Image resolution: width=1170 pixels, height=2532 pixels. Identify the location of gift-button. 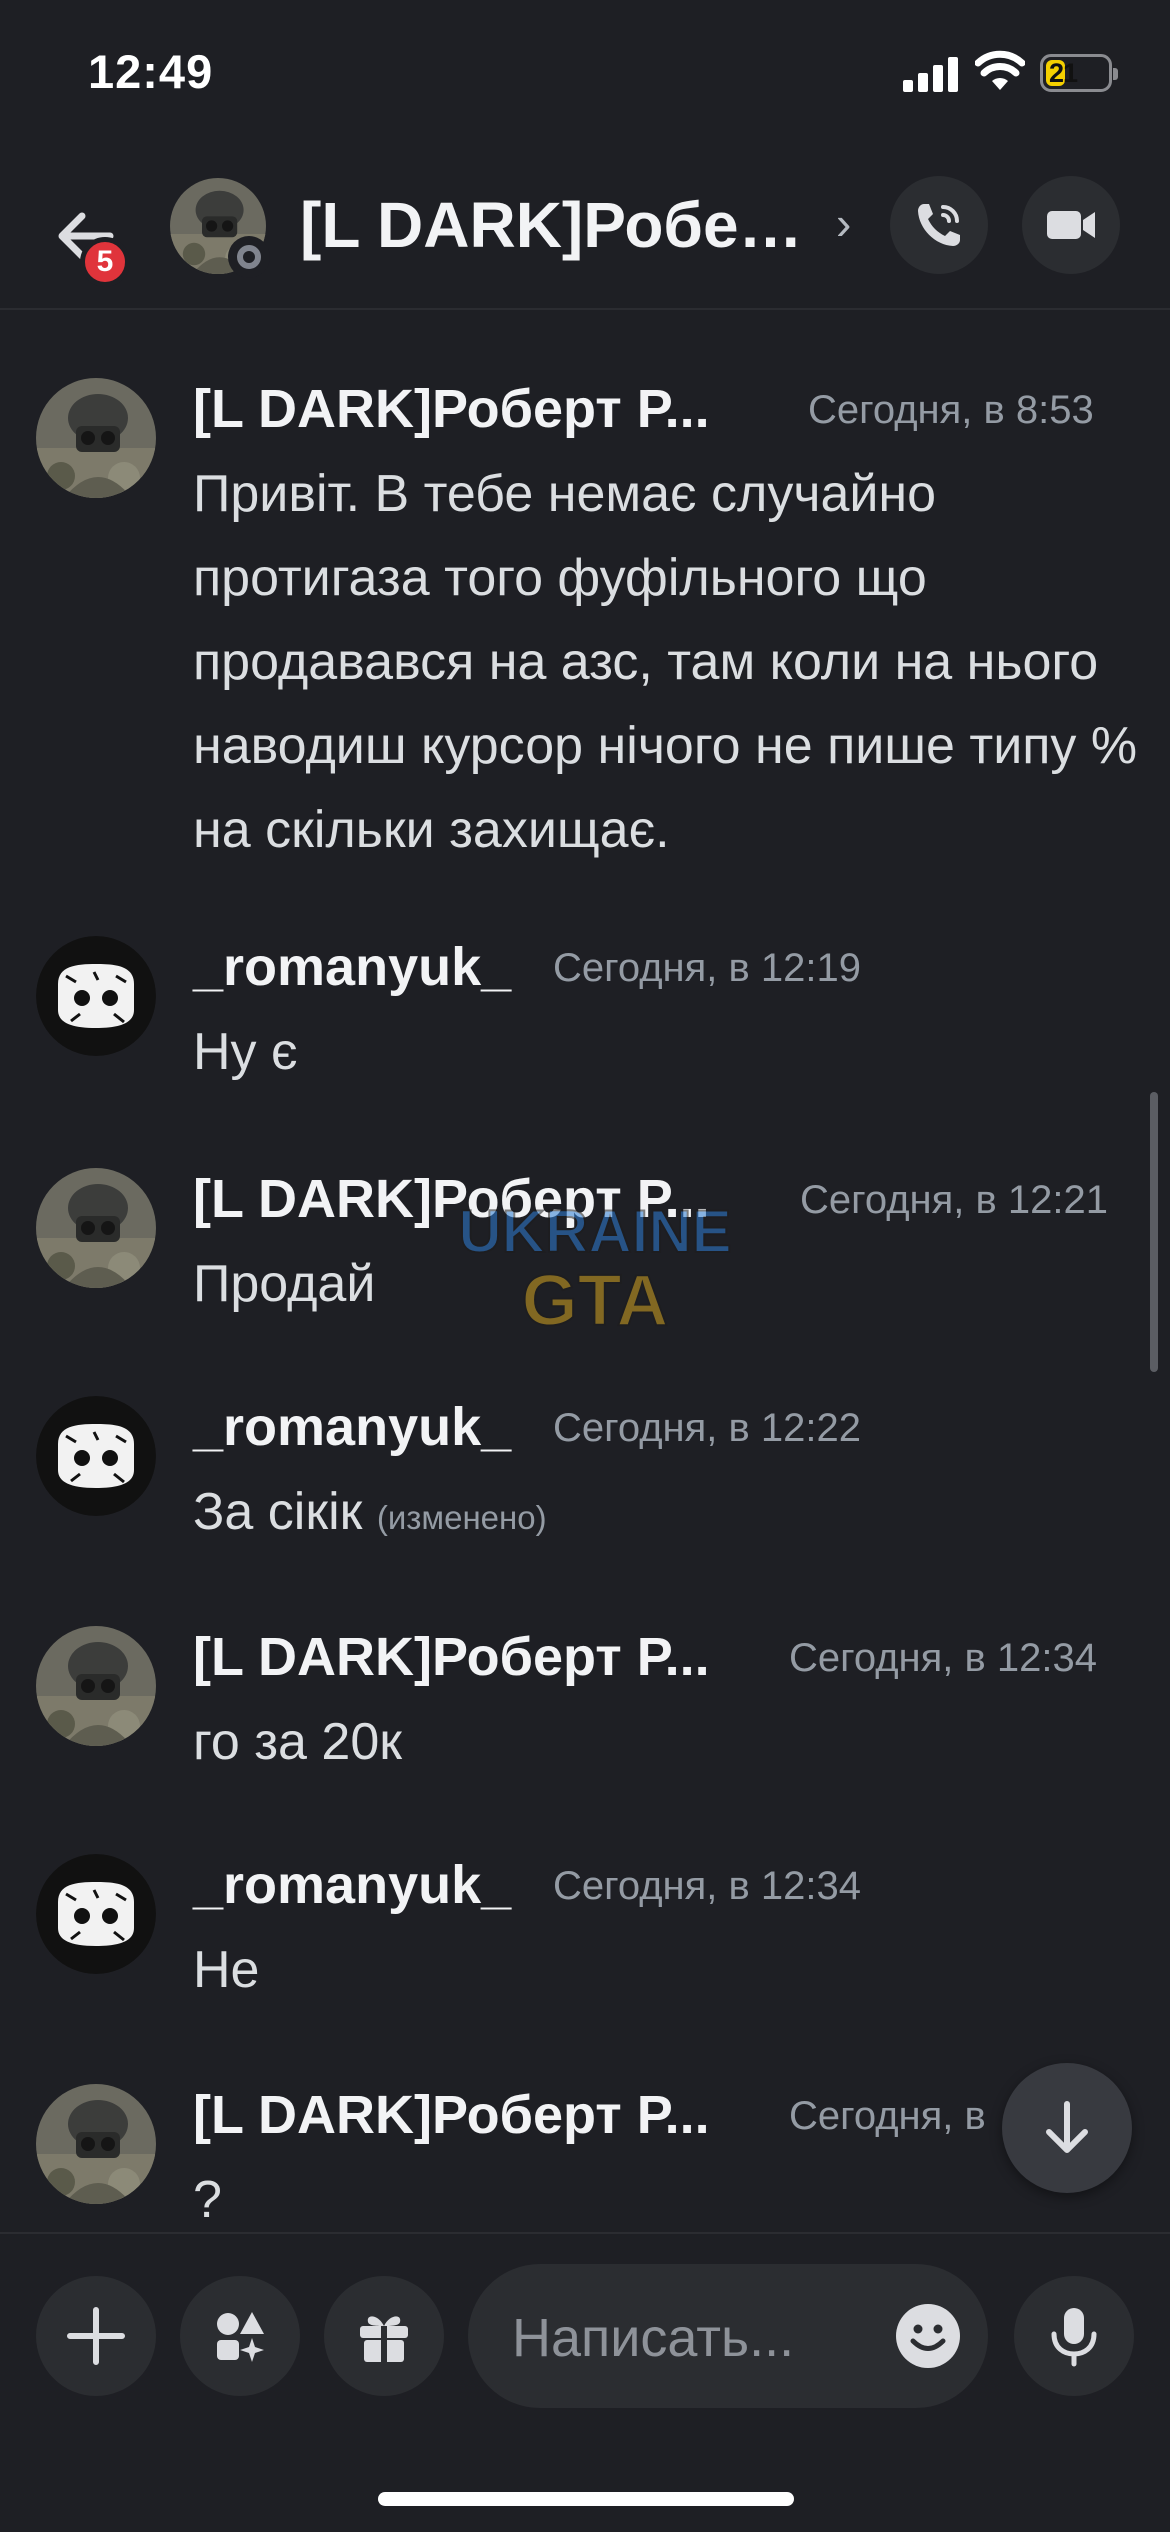
(384, 2336).